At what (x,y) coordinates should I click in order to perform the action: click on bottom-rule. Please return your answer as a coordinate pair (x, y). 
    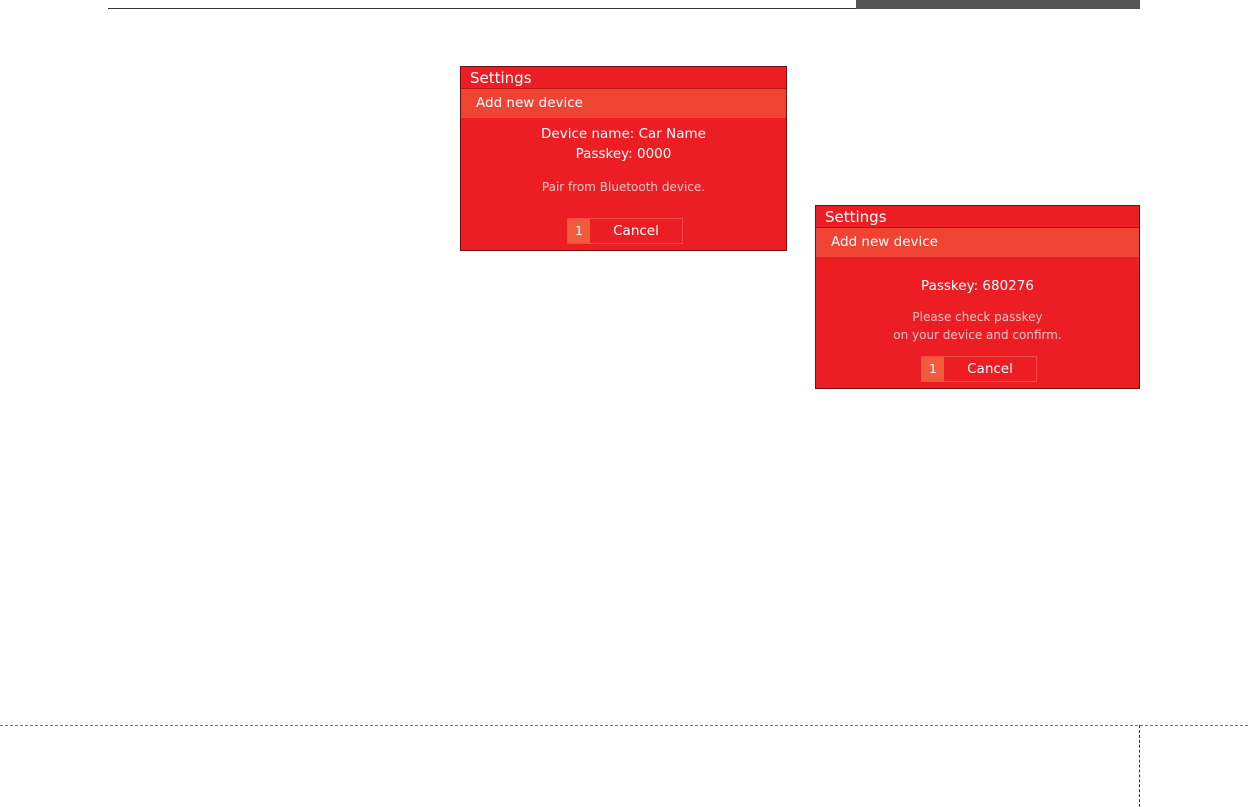
    Looking at the image, I should click on (624, 725).